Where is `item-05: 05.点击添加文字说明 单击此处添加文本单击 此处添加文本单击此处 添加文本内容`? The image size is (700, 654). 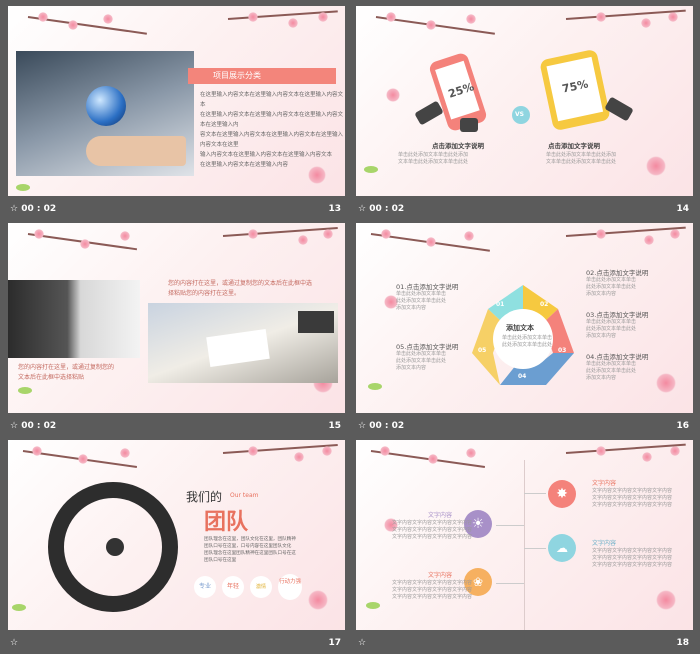 item-05: 05.点击添加文字说明 单击此处添加文本单击 此处添加文本单击此处 添加文本内容 is located at coordinates (427, 356).